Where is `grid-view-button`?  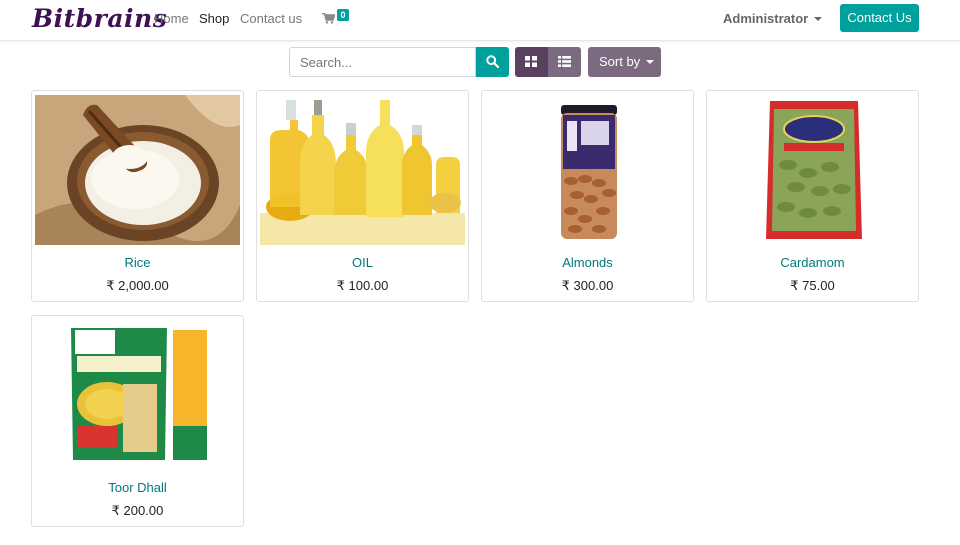 grid-view-button is located at coordinates (531, 62).